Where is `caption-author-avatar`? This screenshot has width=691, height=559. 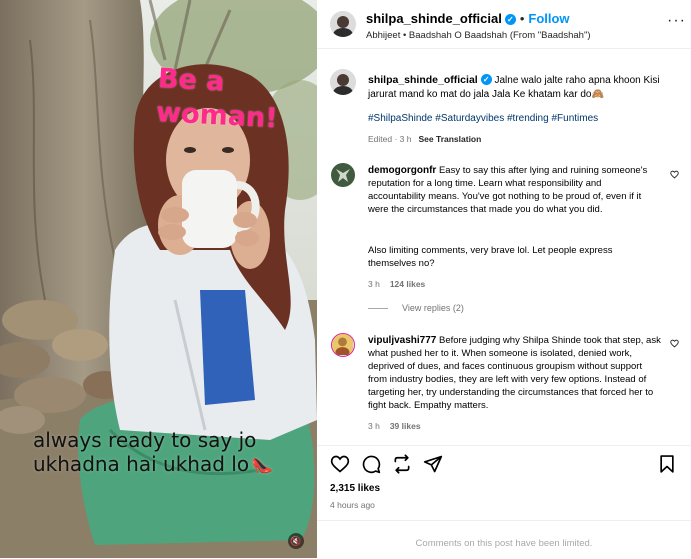
caption-author-avatar is located at coordinates (343, 82).